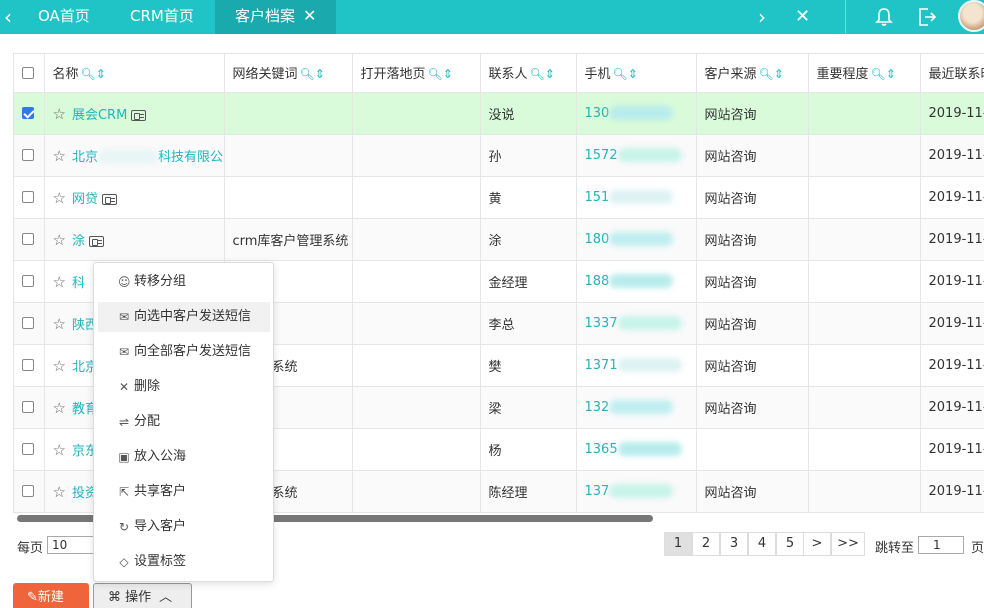 The image size is (984, 608). I want to click on menu-item: ↻ 导入客户, so click(184, 527).